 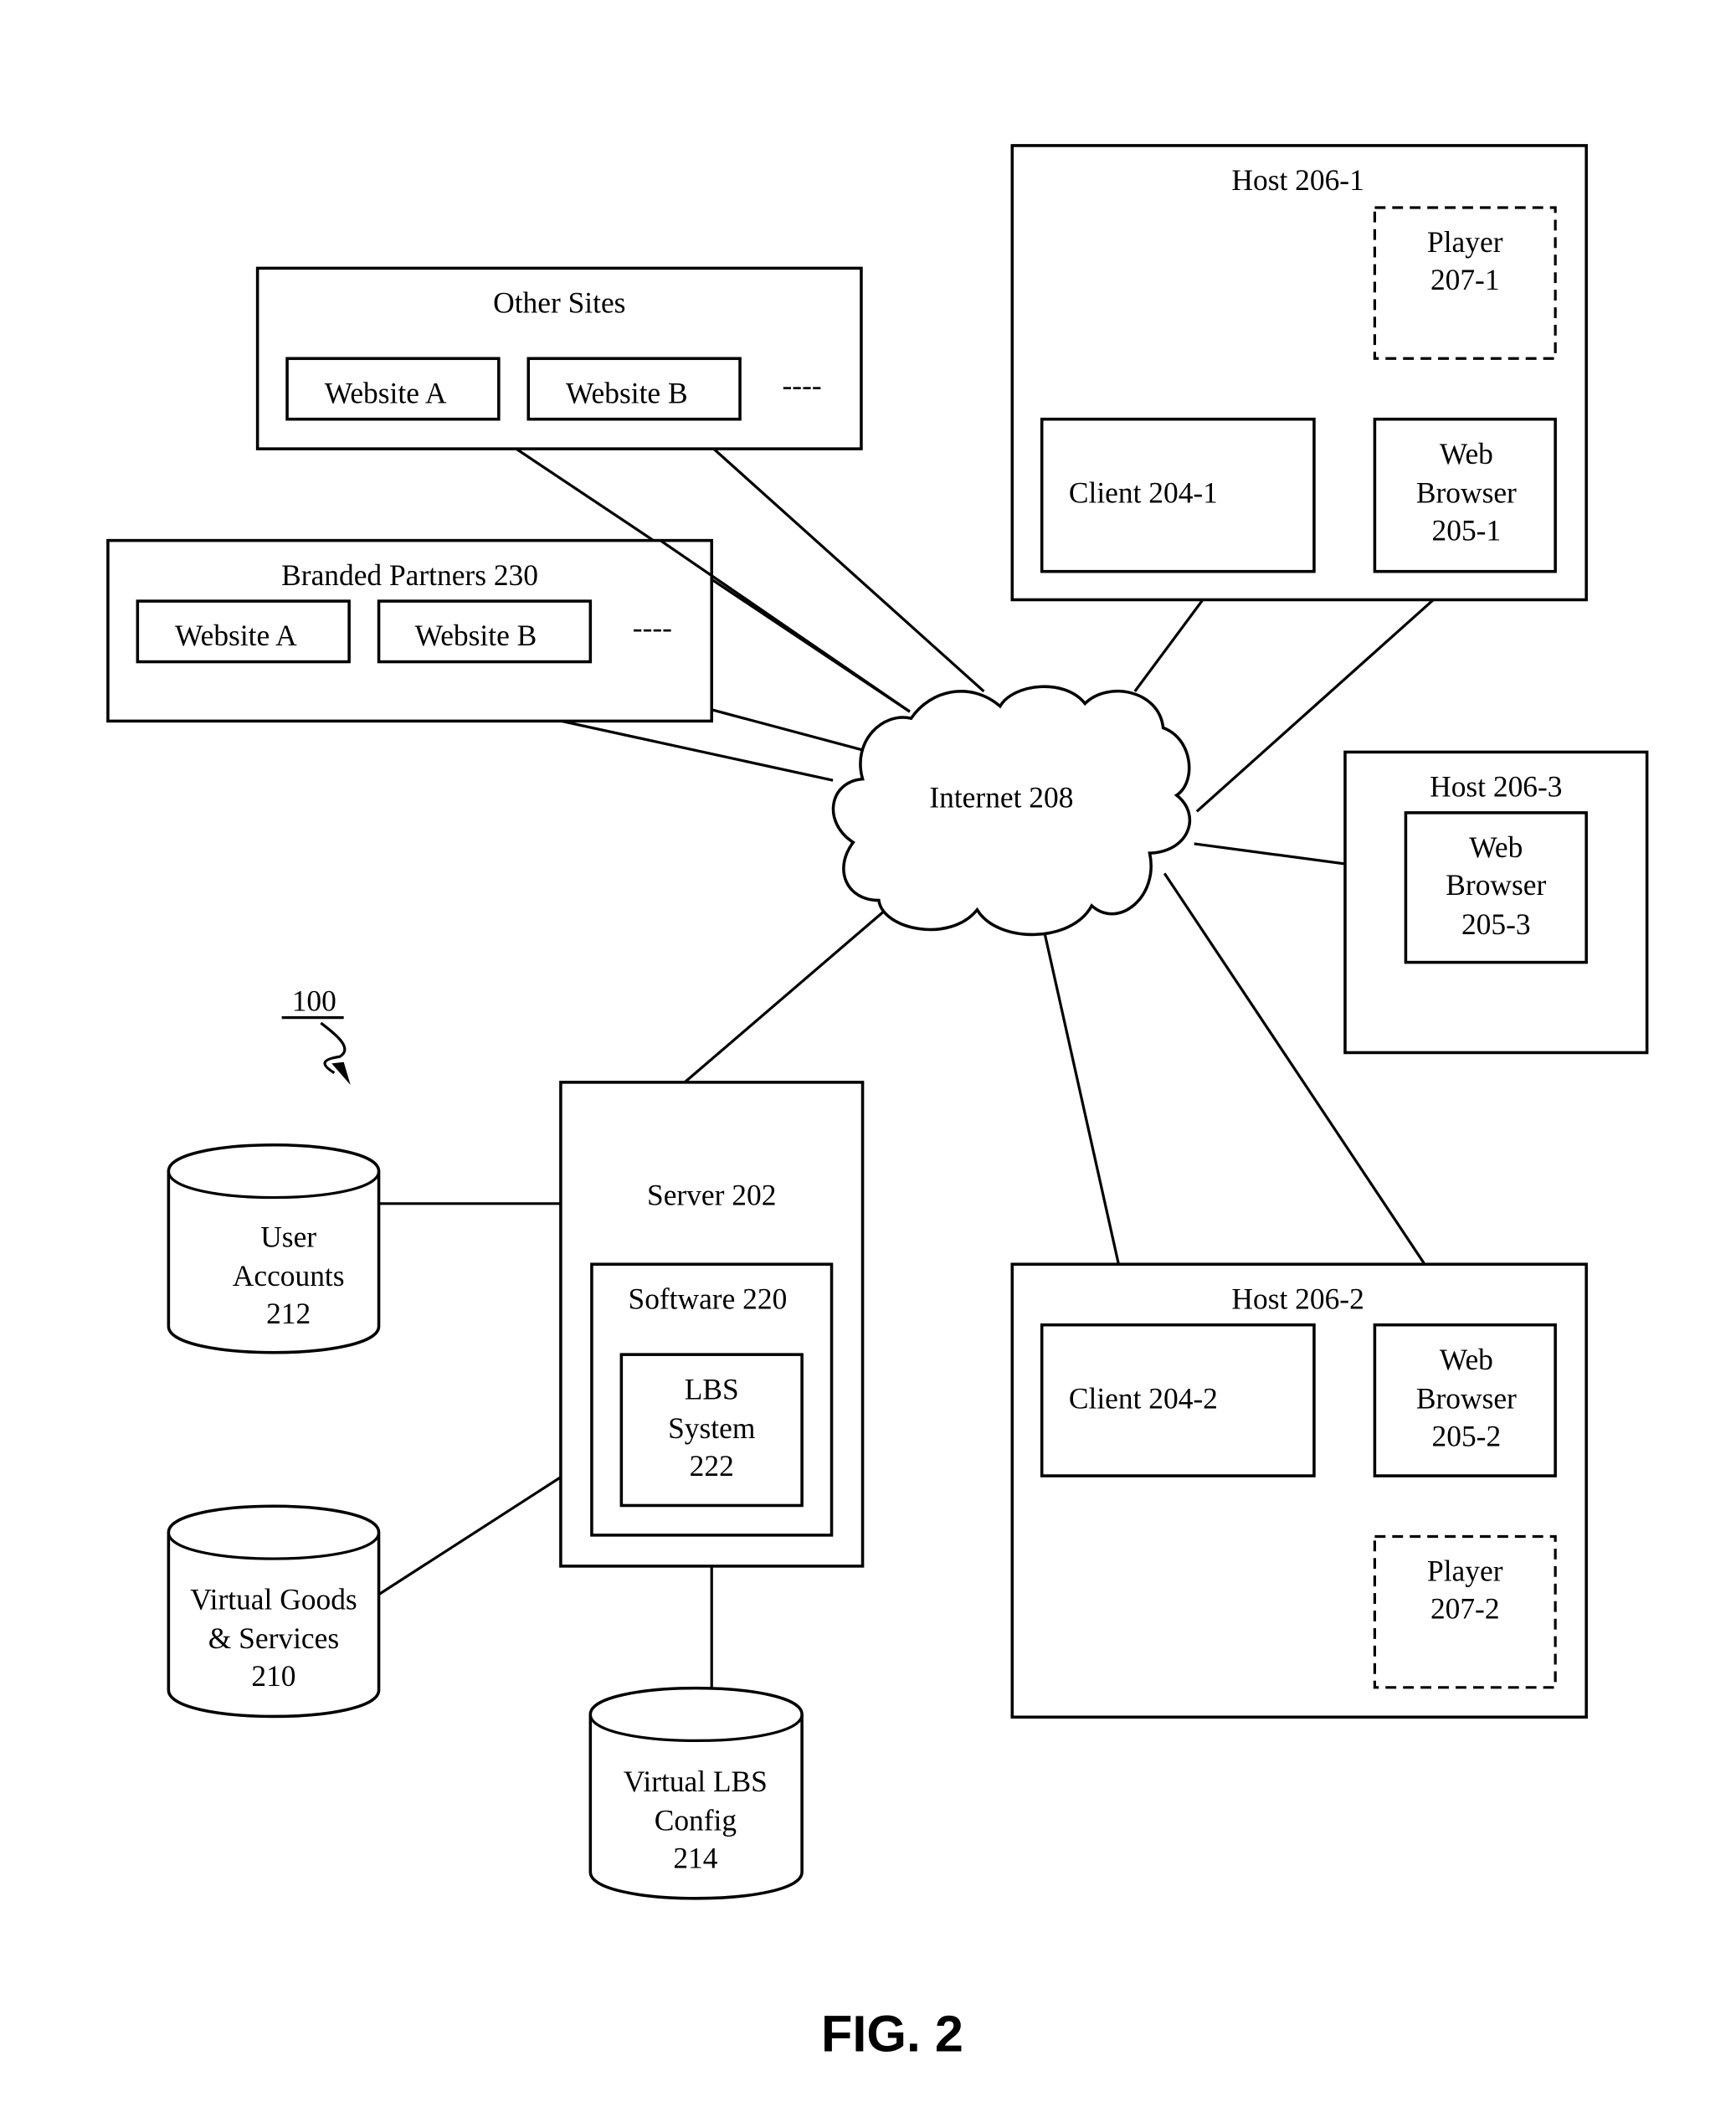 I want to click on user-accounts-line2: Accounts, so click(x=289, y=1275).